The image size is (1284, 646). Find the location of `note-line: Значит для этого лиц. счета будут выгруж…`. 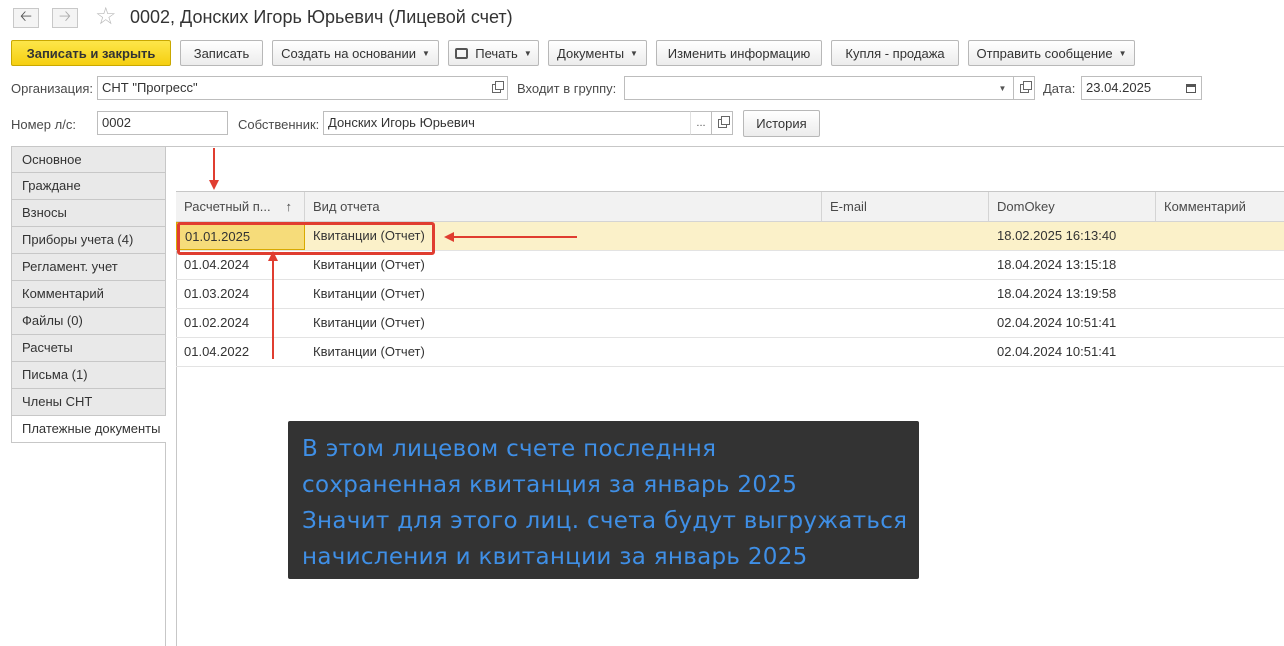

note-line: Значит для этого лиц. счета будут выгруж… is located at coordinates (605, 521).